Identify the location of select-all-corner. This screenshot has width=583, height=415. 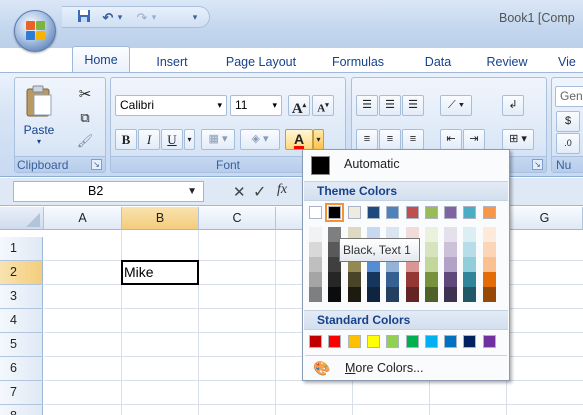
(22, 218).